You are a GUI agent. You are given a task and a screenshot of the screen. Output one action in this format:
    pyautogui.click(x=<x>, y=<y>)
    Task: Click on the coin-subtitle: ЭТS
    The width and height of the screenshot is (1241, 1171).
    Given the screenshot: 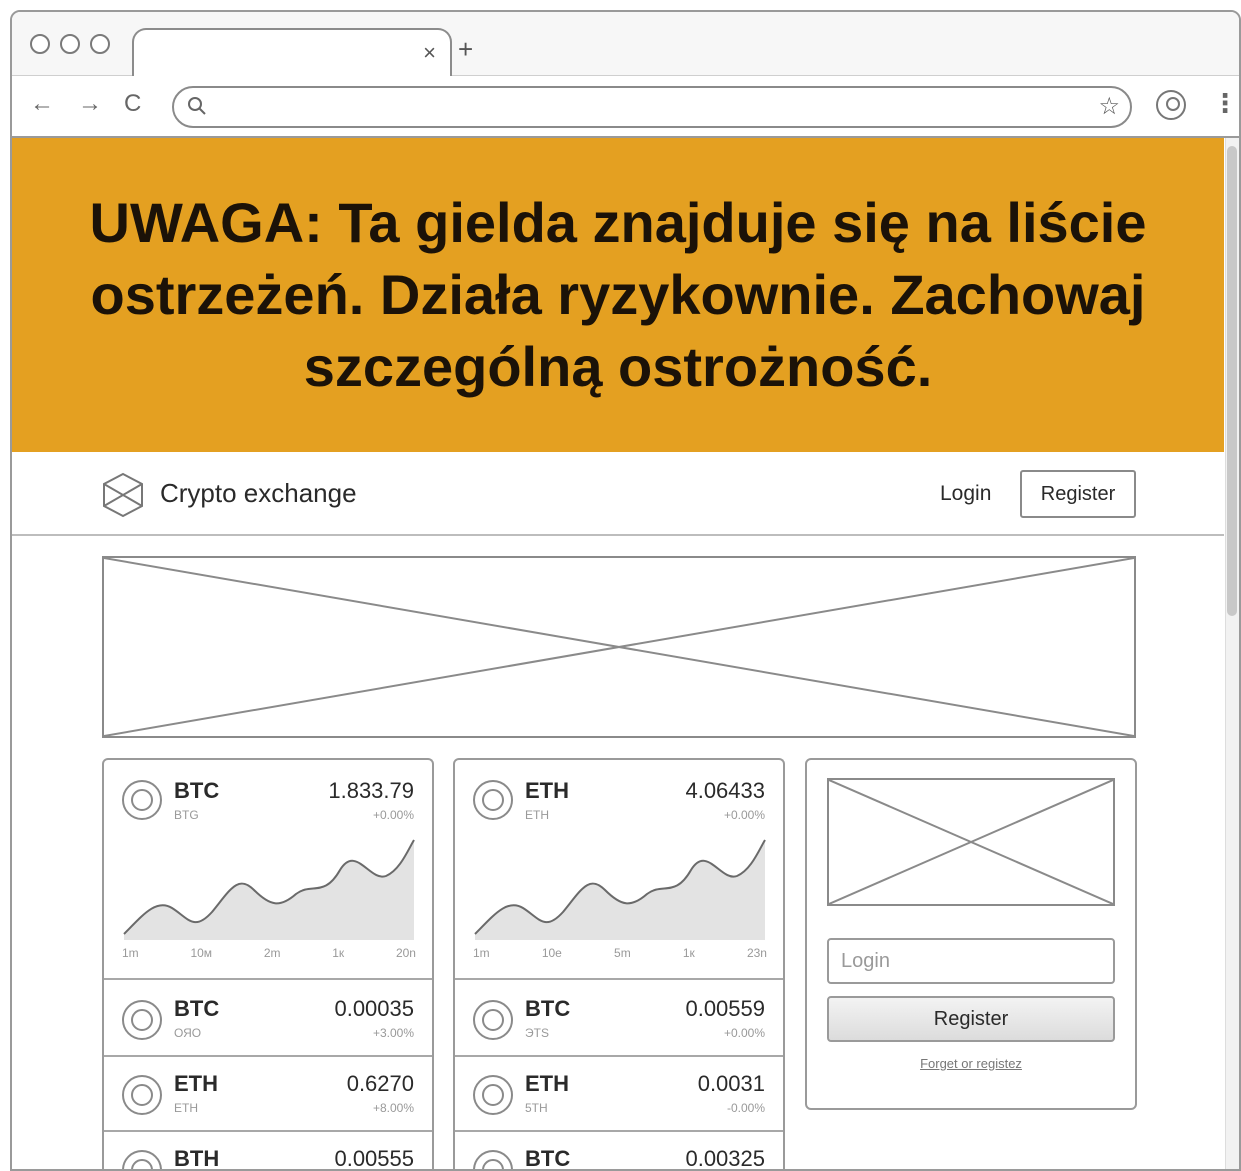 What is the action you would take?
    pyautogui.click(x=537, y=1033)
    